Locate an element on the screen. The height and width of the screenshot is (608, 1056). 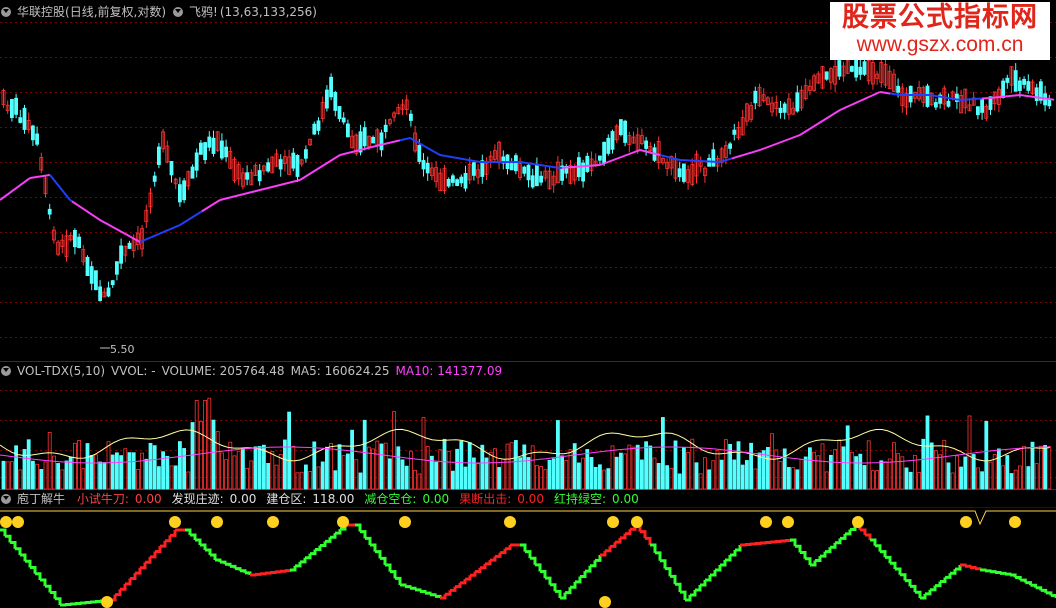
signal-menu-icon is located at coordinates (6, 499).